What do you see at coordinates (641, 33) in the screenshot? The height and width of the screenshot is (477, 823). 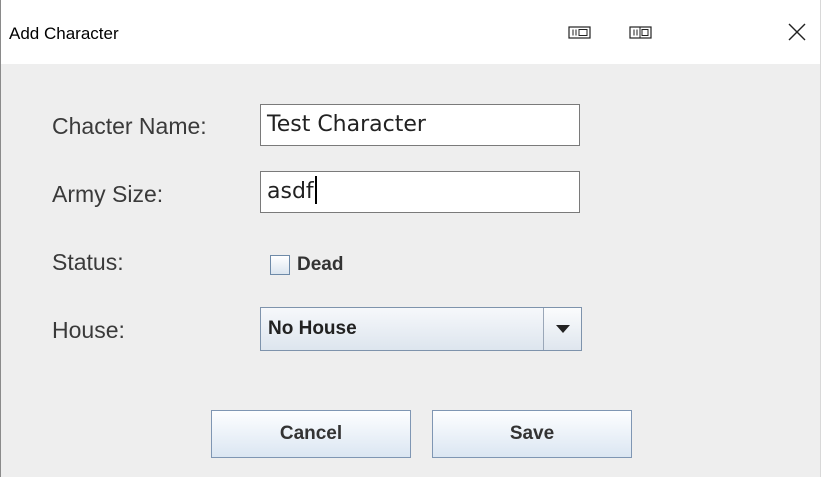 I see `maximize-icon` at bounding box center [641, 33].